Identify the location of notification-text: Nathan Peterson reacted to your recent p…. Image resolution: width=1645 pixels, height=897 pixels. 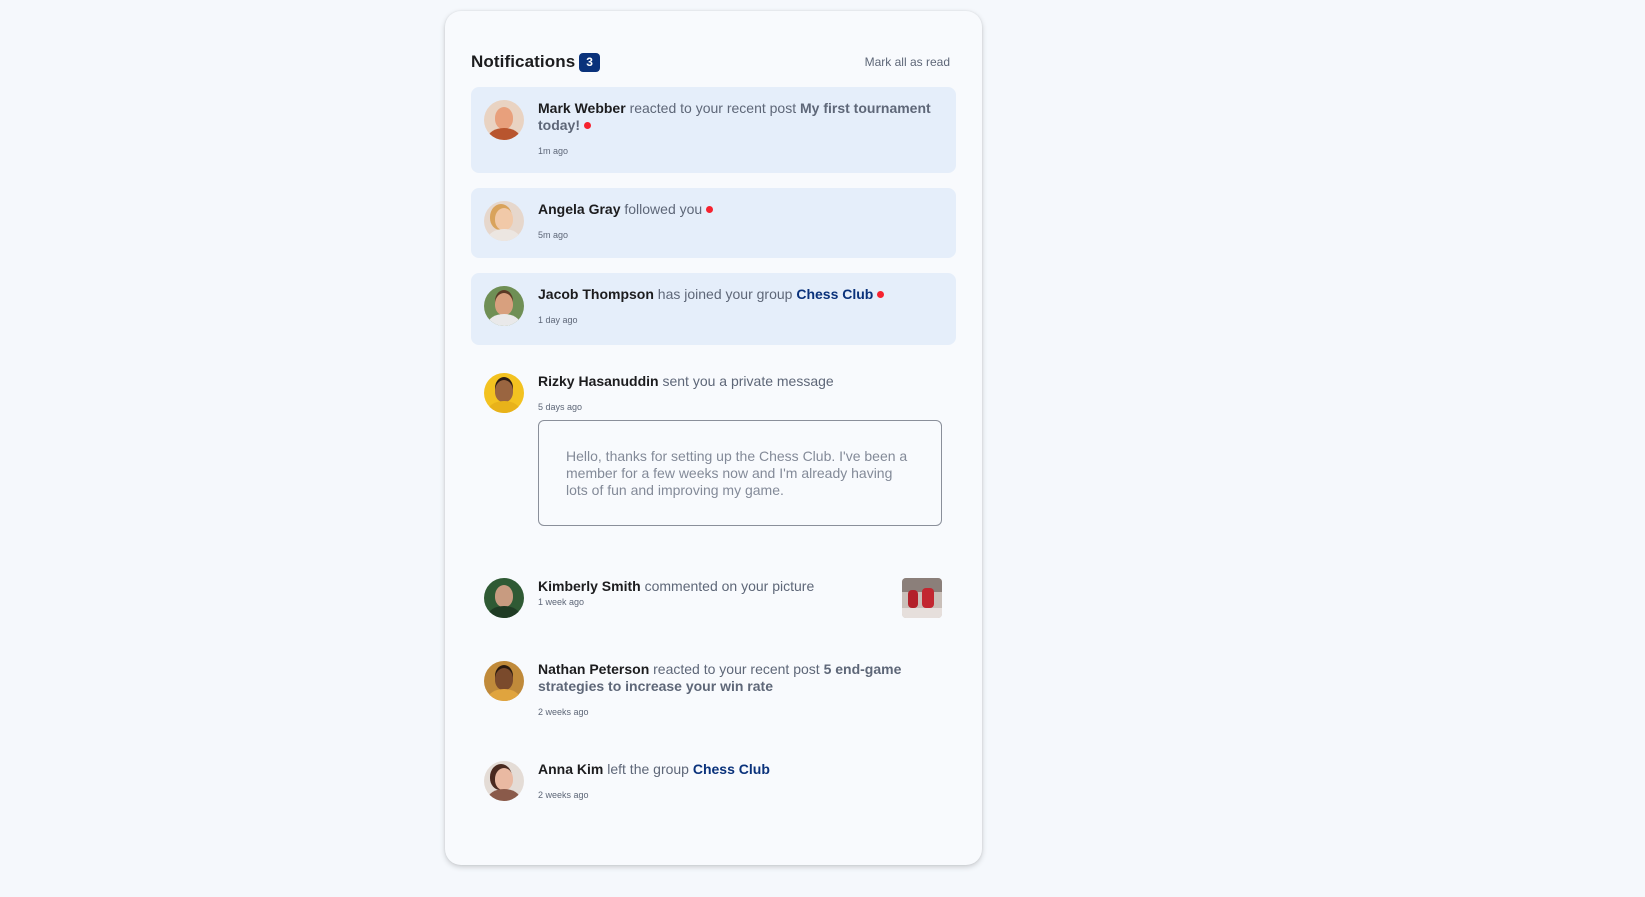
(740, 678).